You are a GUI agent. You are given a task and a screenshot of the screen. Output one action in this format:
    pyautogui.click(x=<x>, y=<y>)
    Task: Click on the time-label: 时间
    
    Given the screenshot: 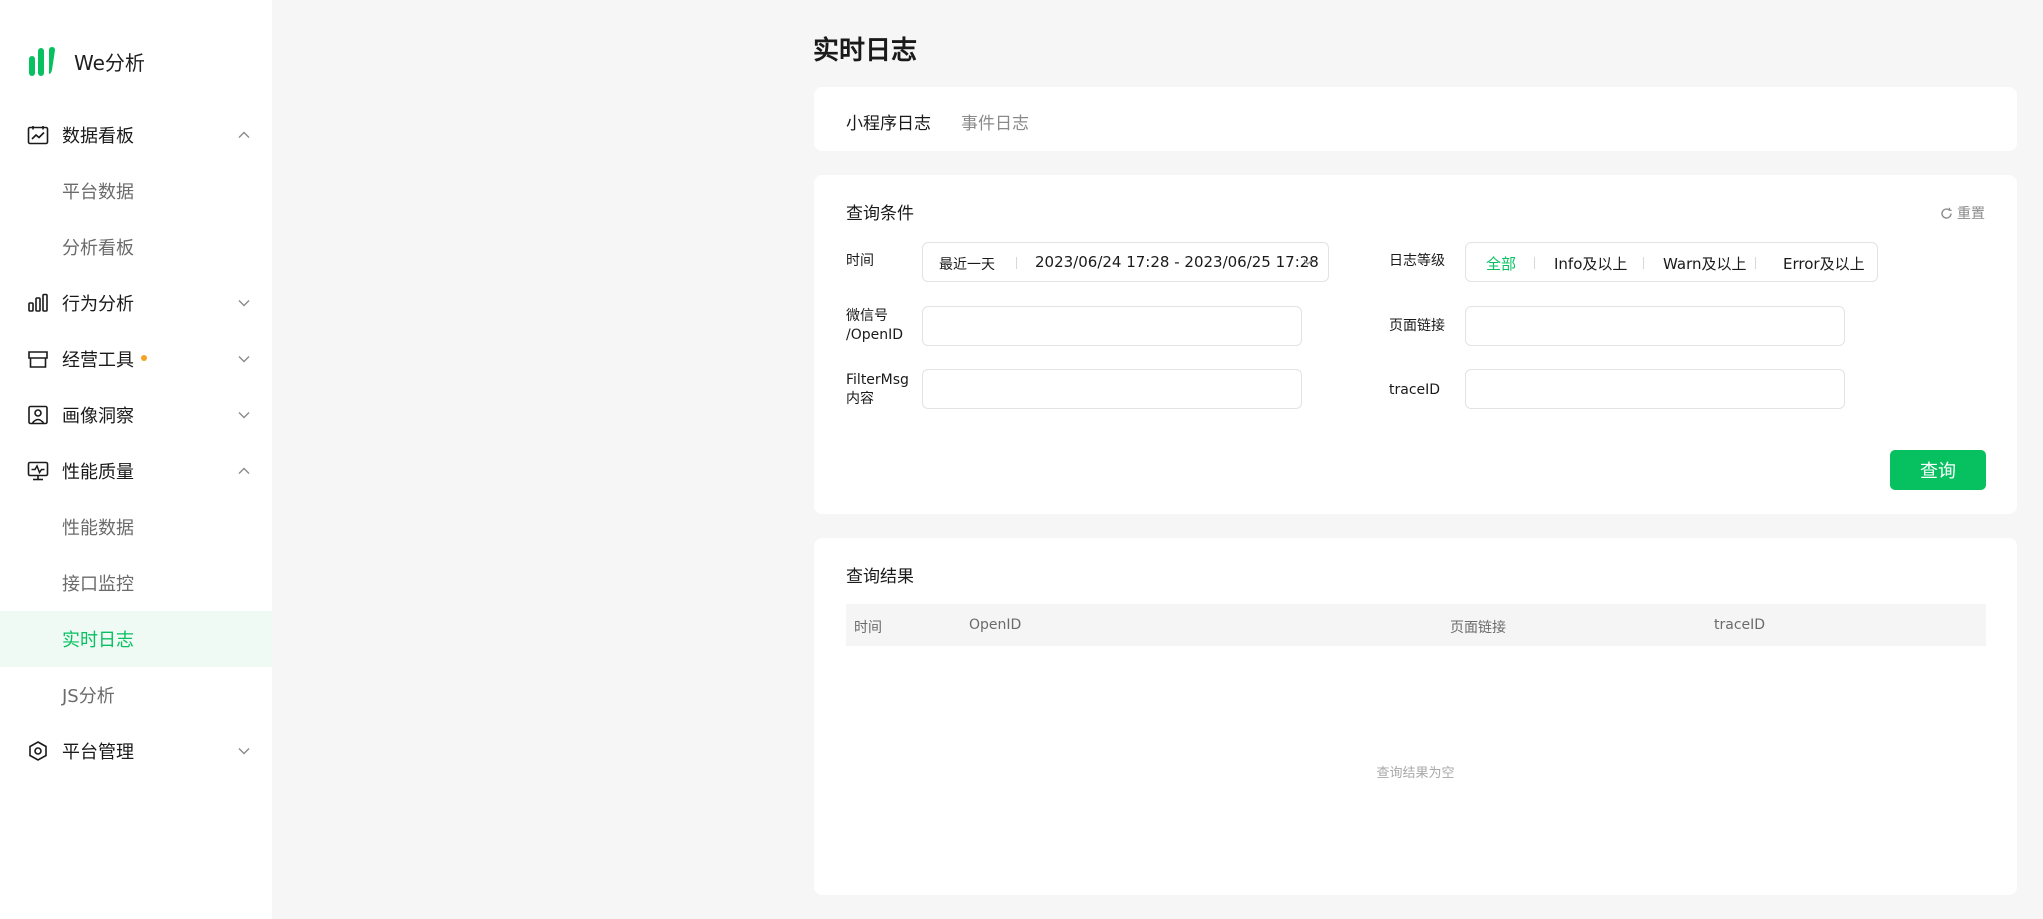 What is the action you would take?
    pyautogui.click(x=860, y=261)
    